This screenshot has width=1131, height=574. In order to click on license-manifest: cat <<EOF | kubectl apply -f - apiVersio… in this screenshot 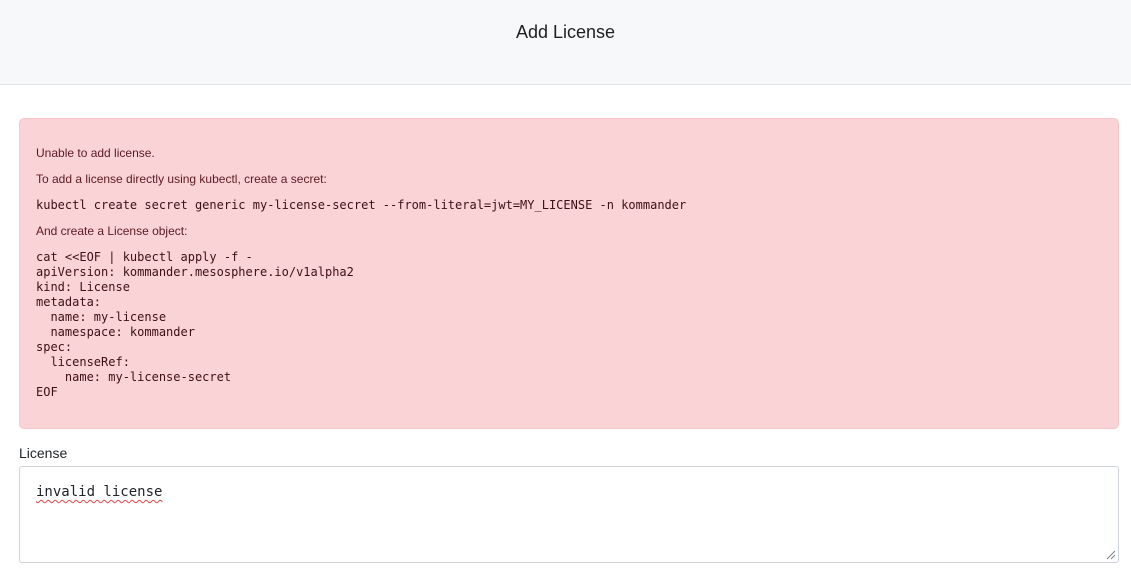, I will do `click(195, 324)`.